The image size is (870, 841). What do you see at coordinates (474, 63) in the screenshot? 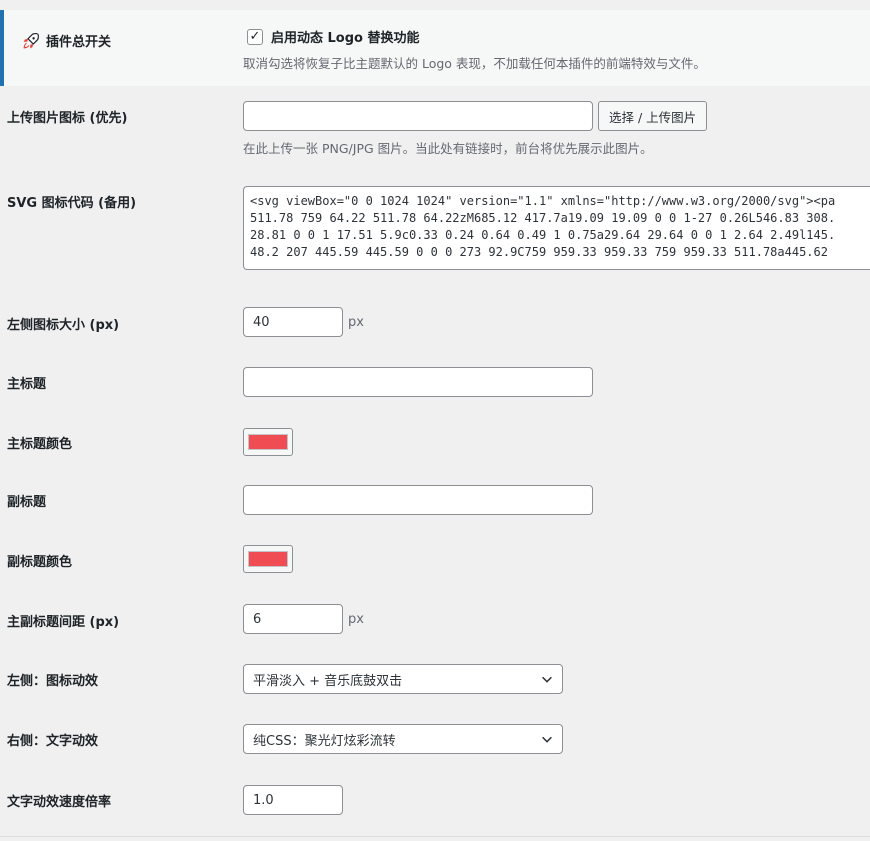
I see `master-description: 取消勾选将恢复子比主题默认的 Logo 表现，不加载任何本插件的前端特效与文件。` at bounding box center [474, 63].